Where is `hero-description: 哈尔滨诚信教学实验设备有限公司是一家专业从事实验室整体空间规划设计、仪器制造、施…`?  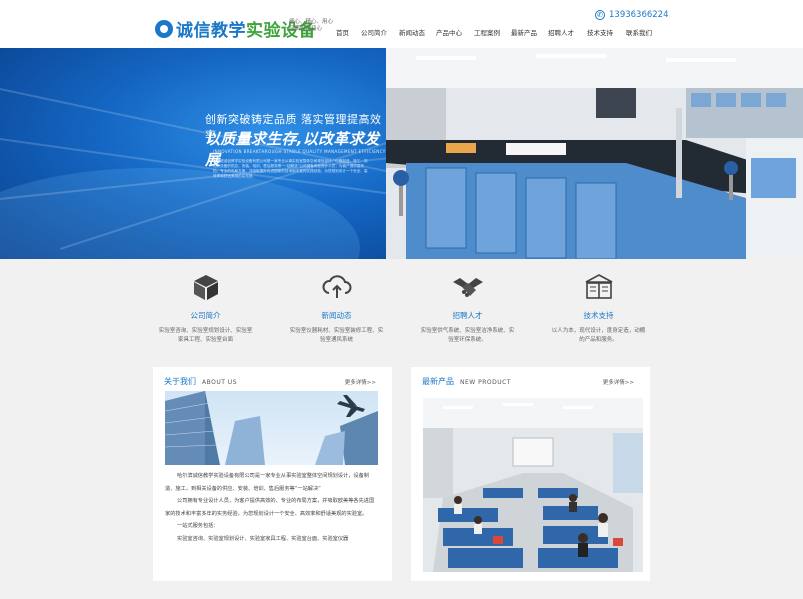
hero-description: 哈尔滨诚信教学实验设备有限公司是一家专业从事实验室整体空间规划设计、仪器制造、施… is located at coordinates (290, 168).